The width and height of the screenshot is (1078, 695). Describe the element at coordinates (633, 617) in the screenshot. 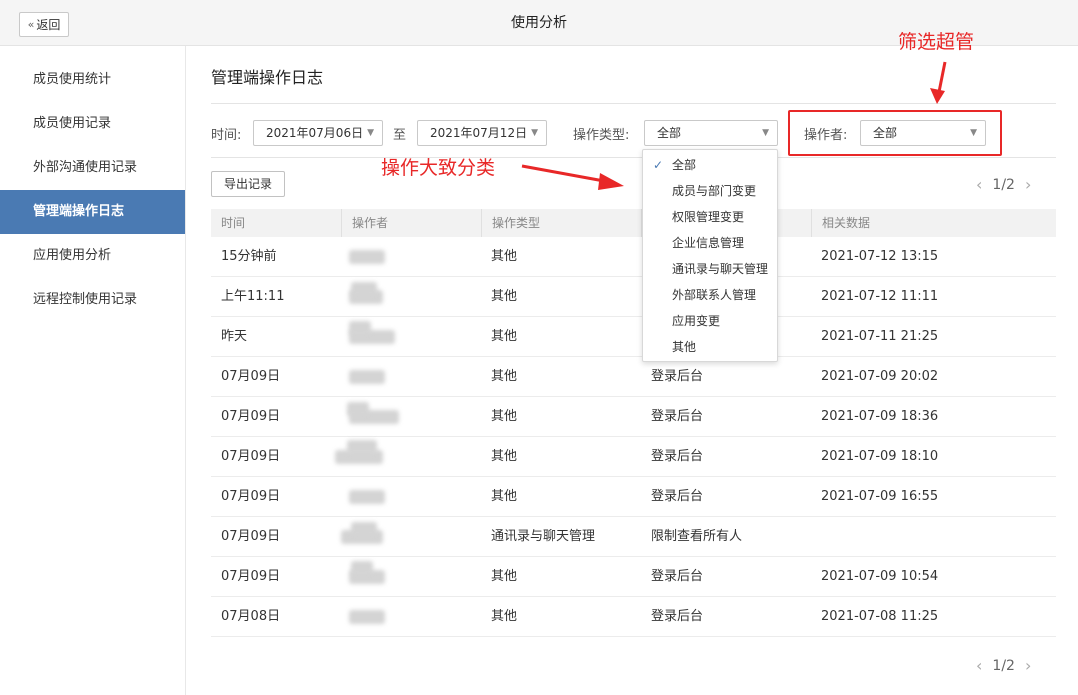

I see `table-row: 07月08日 其他 登录后台 2021-07-08 11:25` at that location.